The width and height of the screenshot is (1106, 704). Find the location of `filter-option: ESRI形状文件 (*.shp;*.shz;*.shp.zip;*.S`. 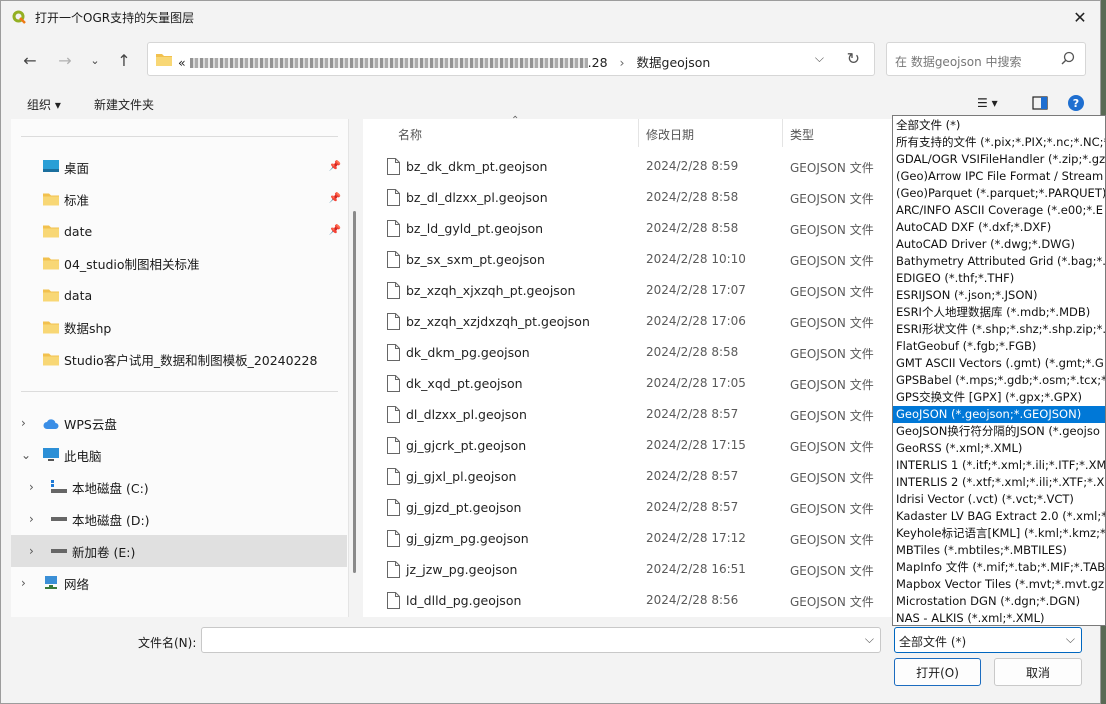

filter-option: ESRI形状文件 (*.shp;*.shz;*.shp.zip;*.S is located at coordinates (999, 329).